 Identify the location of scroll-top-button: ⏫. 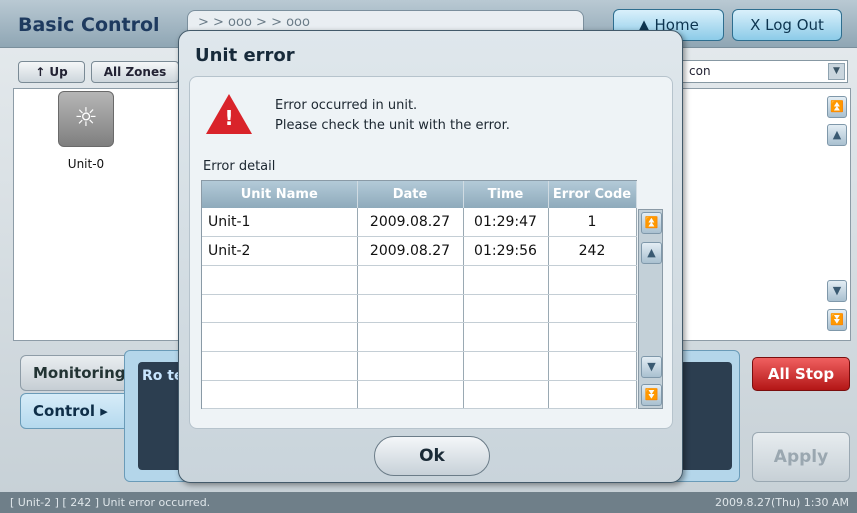
(837, 107).